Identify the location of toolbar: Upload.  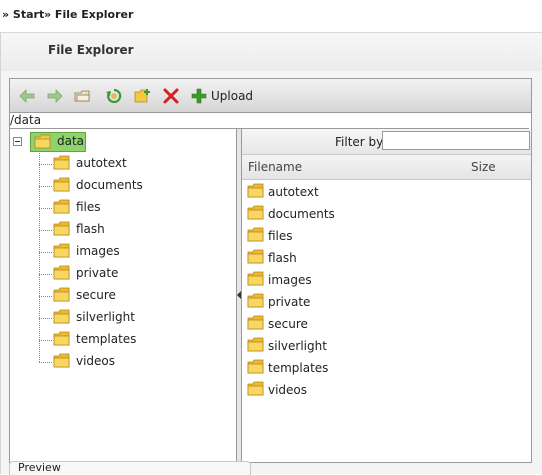
(270, 96).